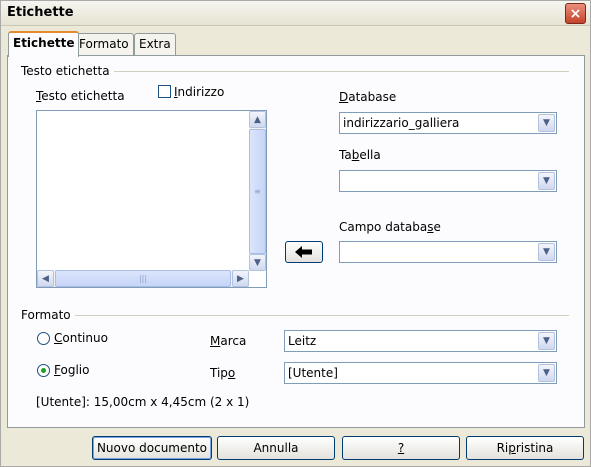 This screenshot has height=467, width=591. I want to click on tab-etichette: Etichette, so click(44, 44).